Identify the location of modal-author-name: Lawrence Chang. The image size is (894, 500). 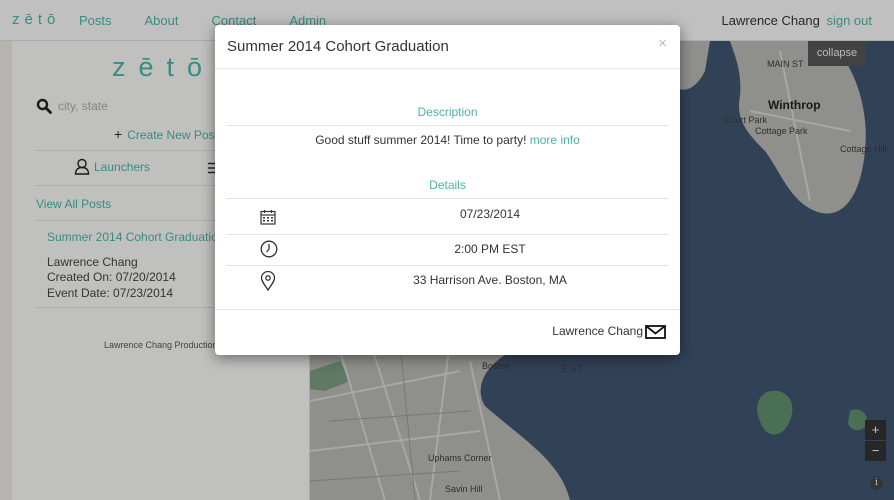
(597, 331).